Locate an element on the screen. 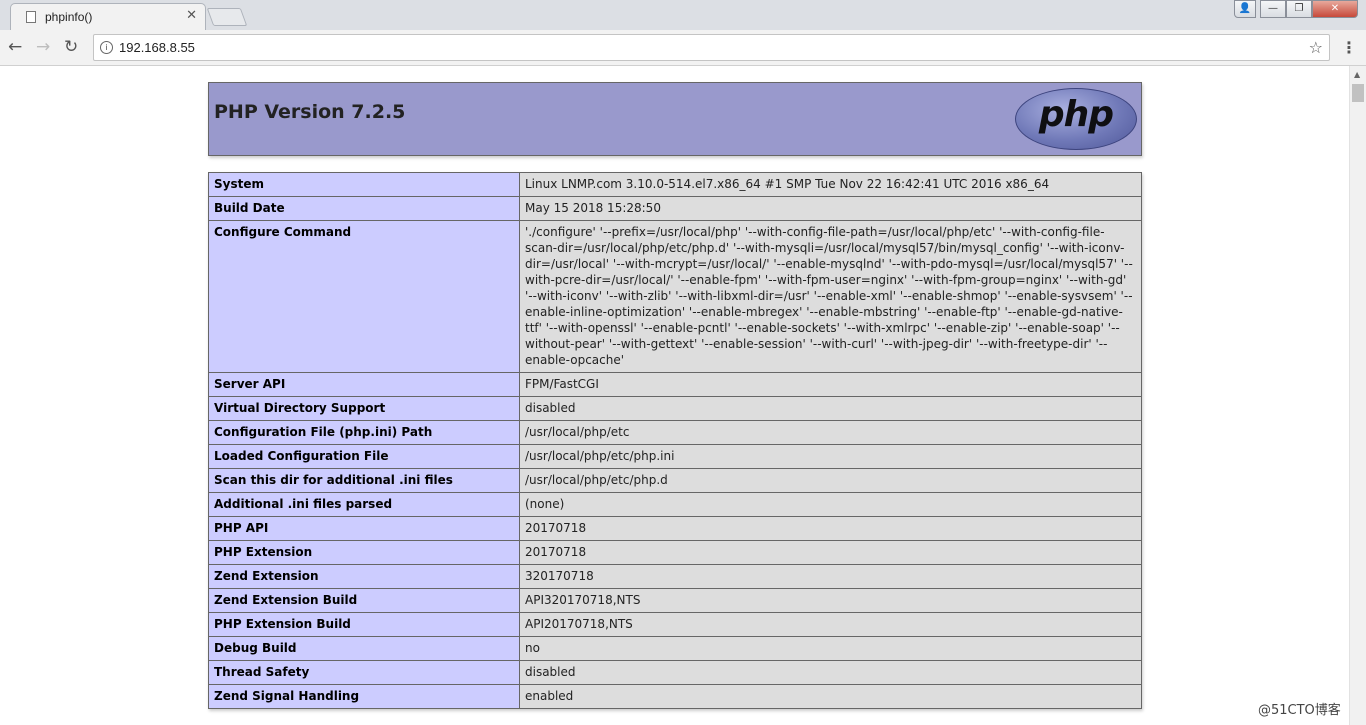 This screenshot has width=1366, height=725. back-arrow-icon: ← is located at coordinates (15, 47).